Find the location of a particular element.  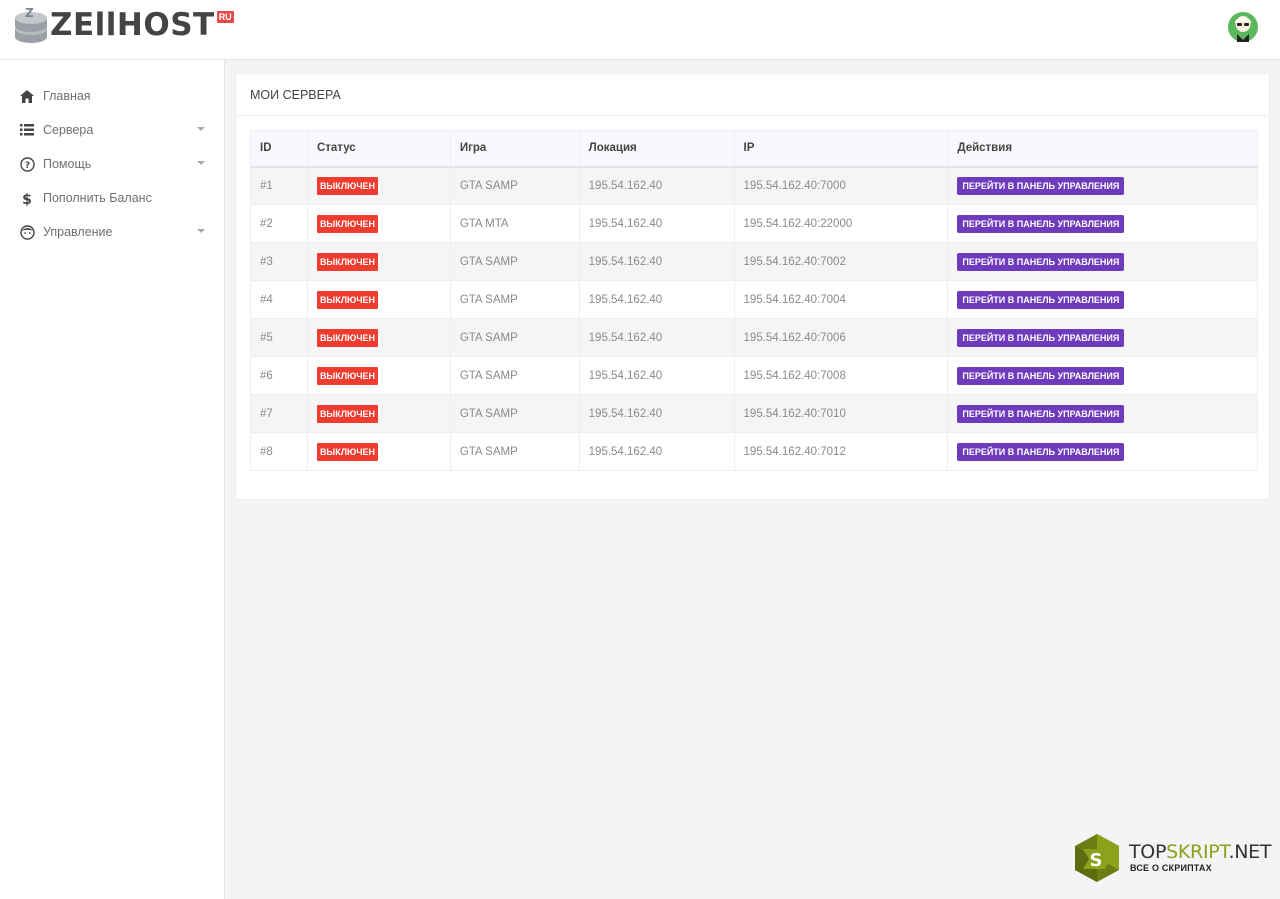

sidebar-item-label: Главная is located at coordinates (67, 96).